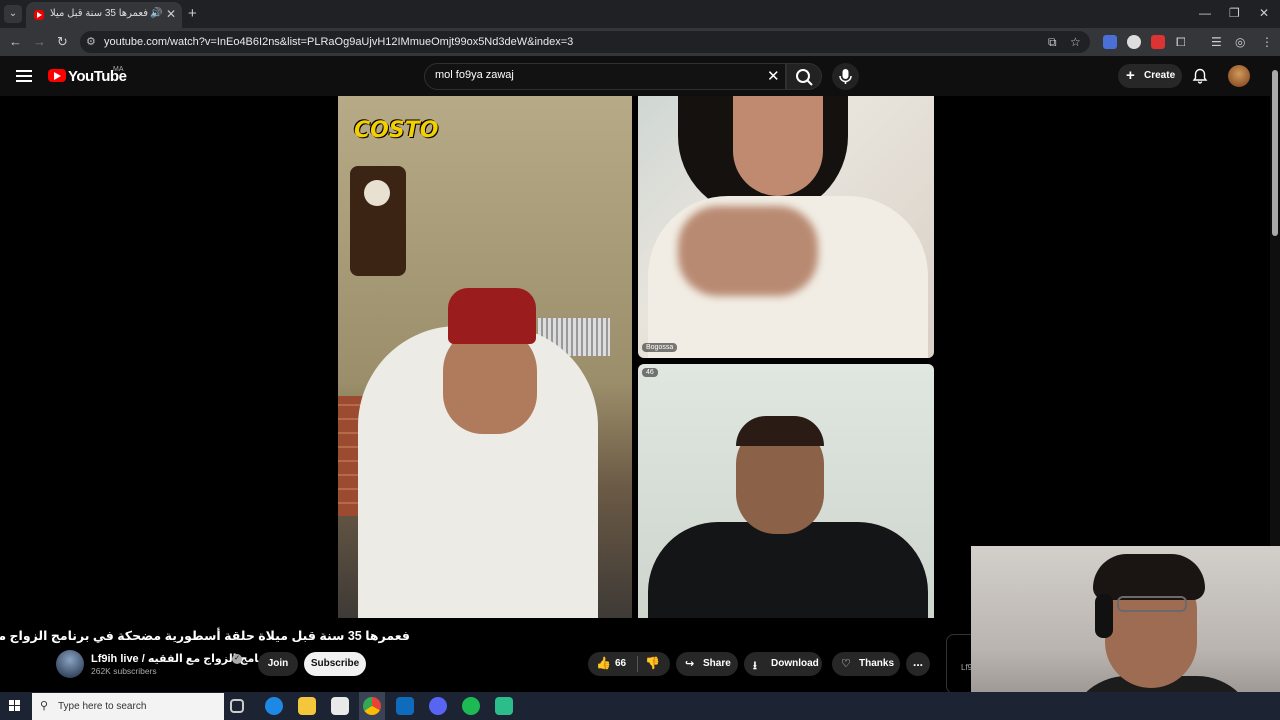 The width and height of the screenshot is (1280, 720). What do you see at coordinates (690, 664) in the screenshot?
I see `share-arrow-icon: ↪` at bounding box center [690, 664].